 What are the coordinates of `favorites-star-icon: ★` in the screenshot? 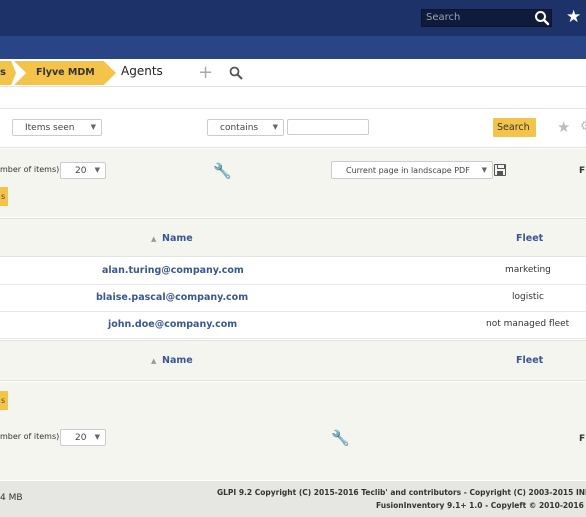 It's located at (573, 17).